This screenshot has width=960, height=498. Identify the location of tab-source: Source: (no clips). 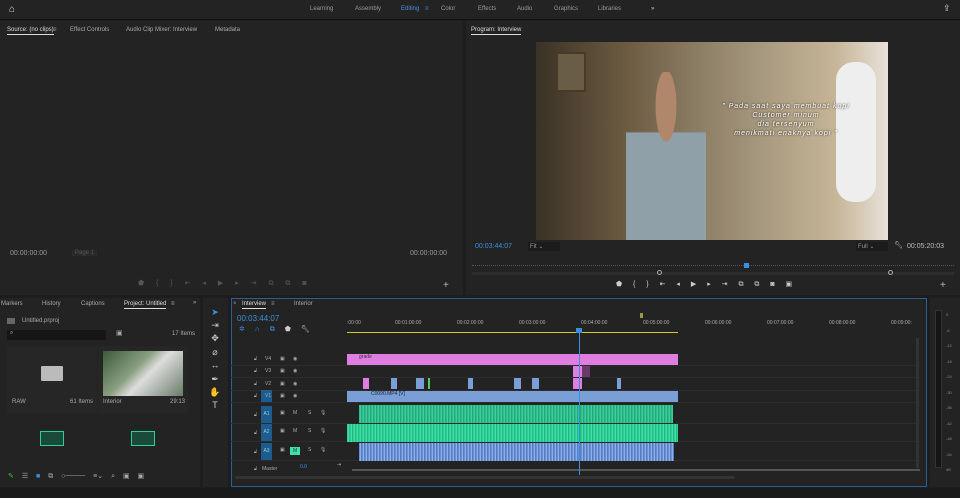
(30, 31).